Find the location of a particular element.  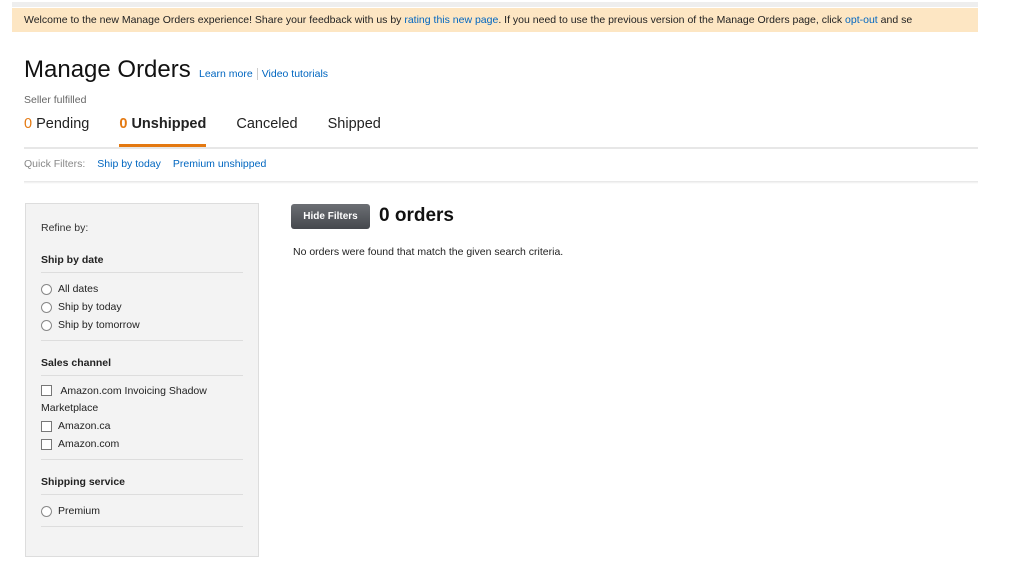

hide-filters-button: Hide Filters is located at coordinates (330, 216).